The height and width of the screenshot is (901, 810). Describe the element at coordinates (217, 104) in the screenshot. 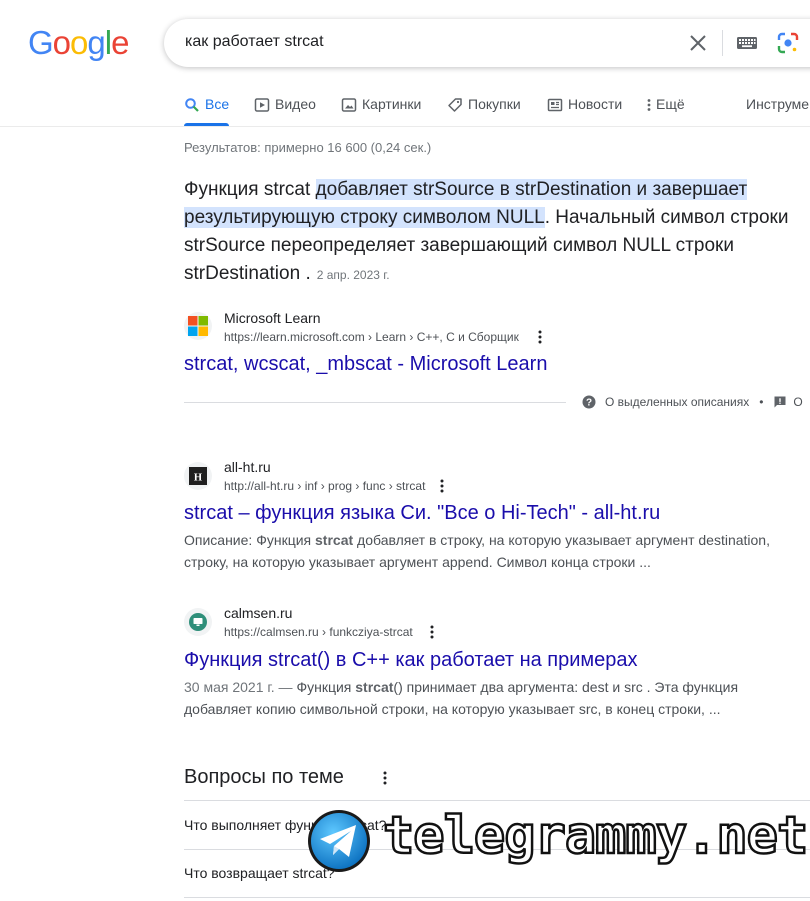

I see `tab-label: Все` at that location.